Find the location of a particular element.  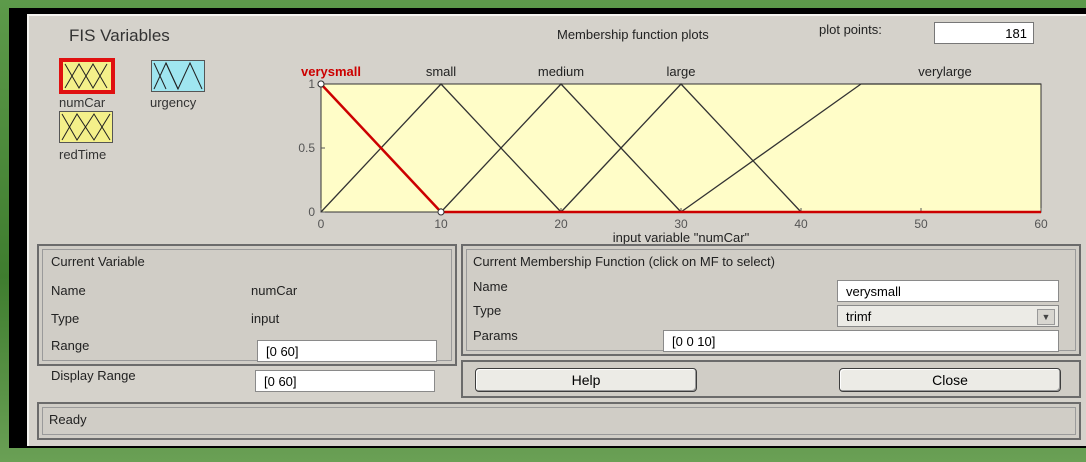

current-variable-title: Current Variable is located at coordinates (98, 261).